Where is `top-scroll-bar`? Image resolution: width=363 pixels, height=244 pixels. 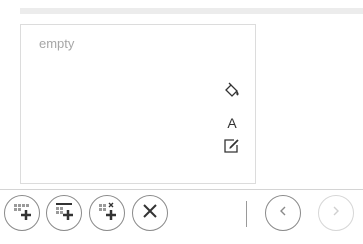
top-scroll-bar is located at coordinates (191, 11).